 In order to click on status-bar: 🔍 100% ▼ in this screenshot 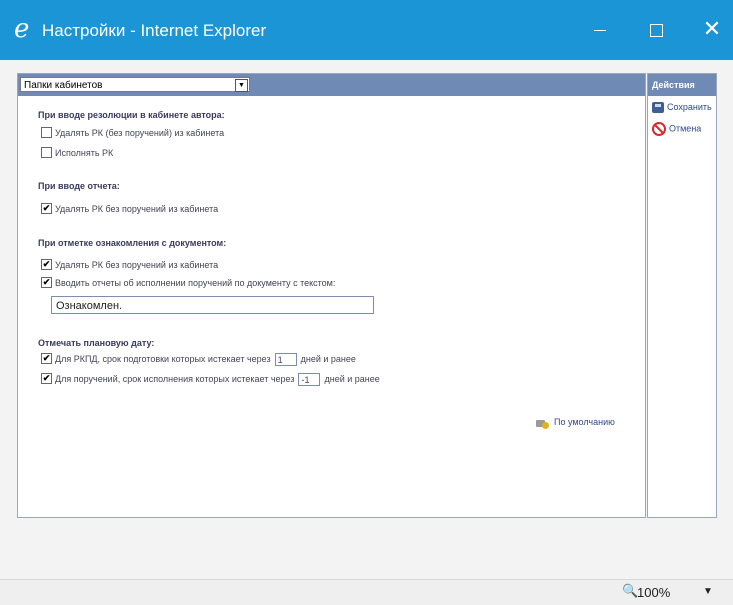, I will do `click(366, 592)`.